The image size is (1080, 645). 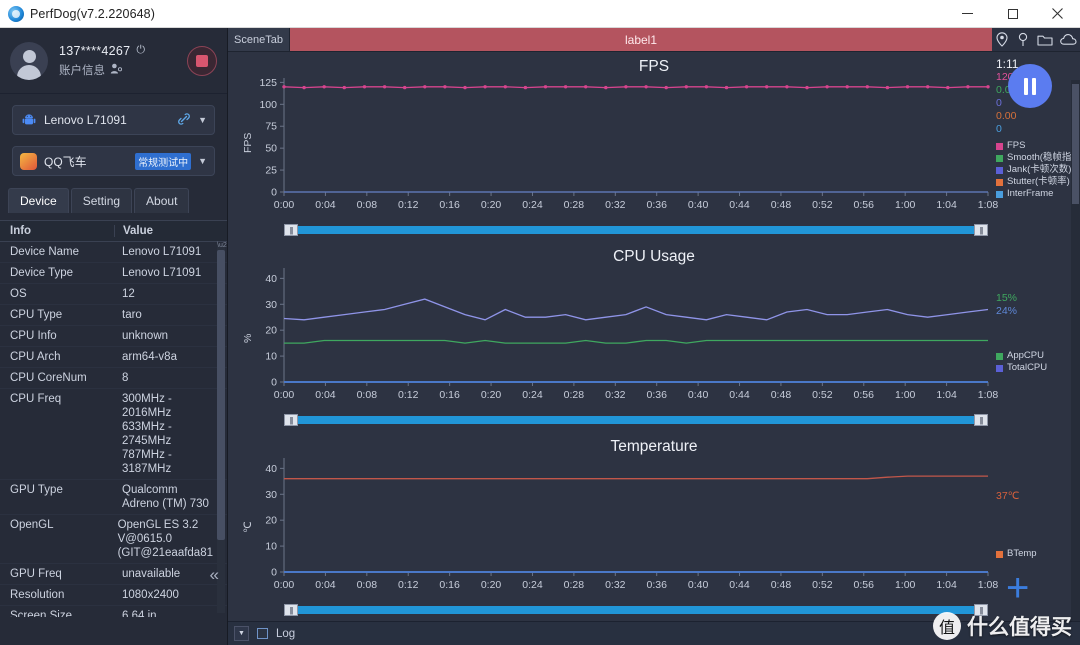 I want to click on legend-label: TotalCPU, so click(x=1027, y=367).